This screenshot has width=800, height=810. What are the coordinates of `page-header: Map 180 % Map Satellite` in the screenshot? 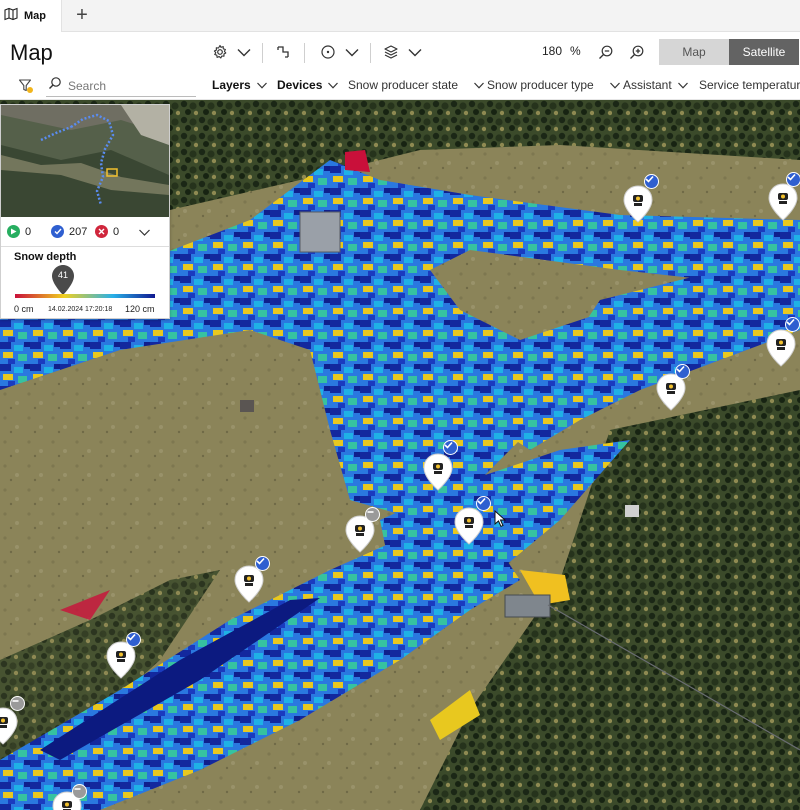 It's located at (400, 52).